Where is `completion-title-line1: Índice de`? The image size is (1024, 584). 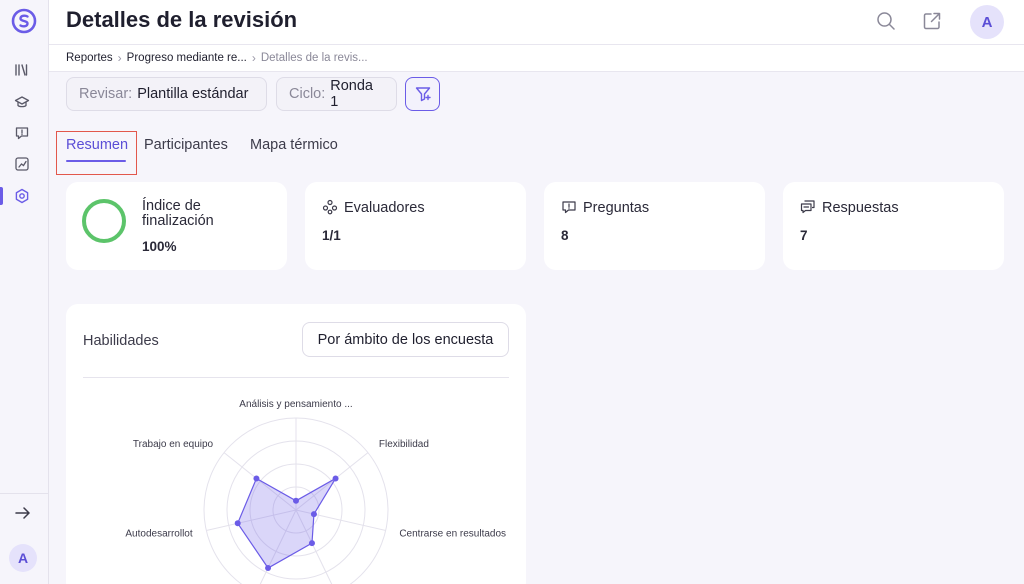
completion-title-line1: Índice de is located at coordinates (171, 206).